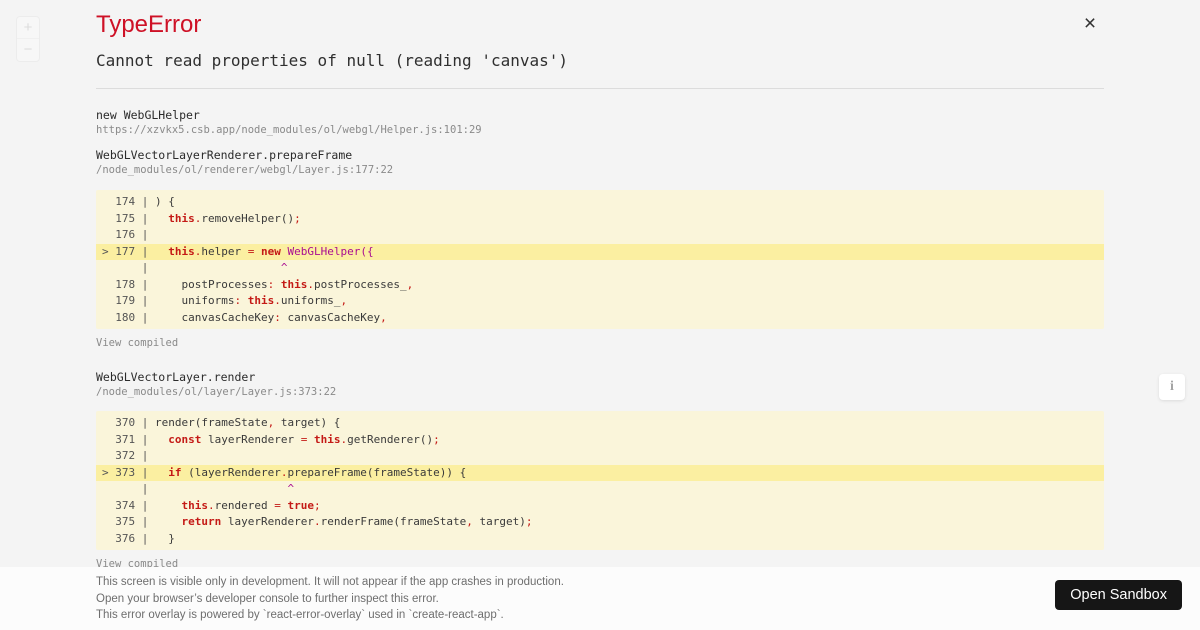 This screenshot has width=1200, height=630. What do you see at coordinates (600, 456) in the screenshot?
I see `code-line: 372 |` at bounding box center [600, 456].